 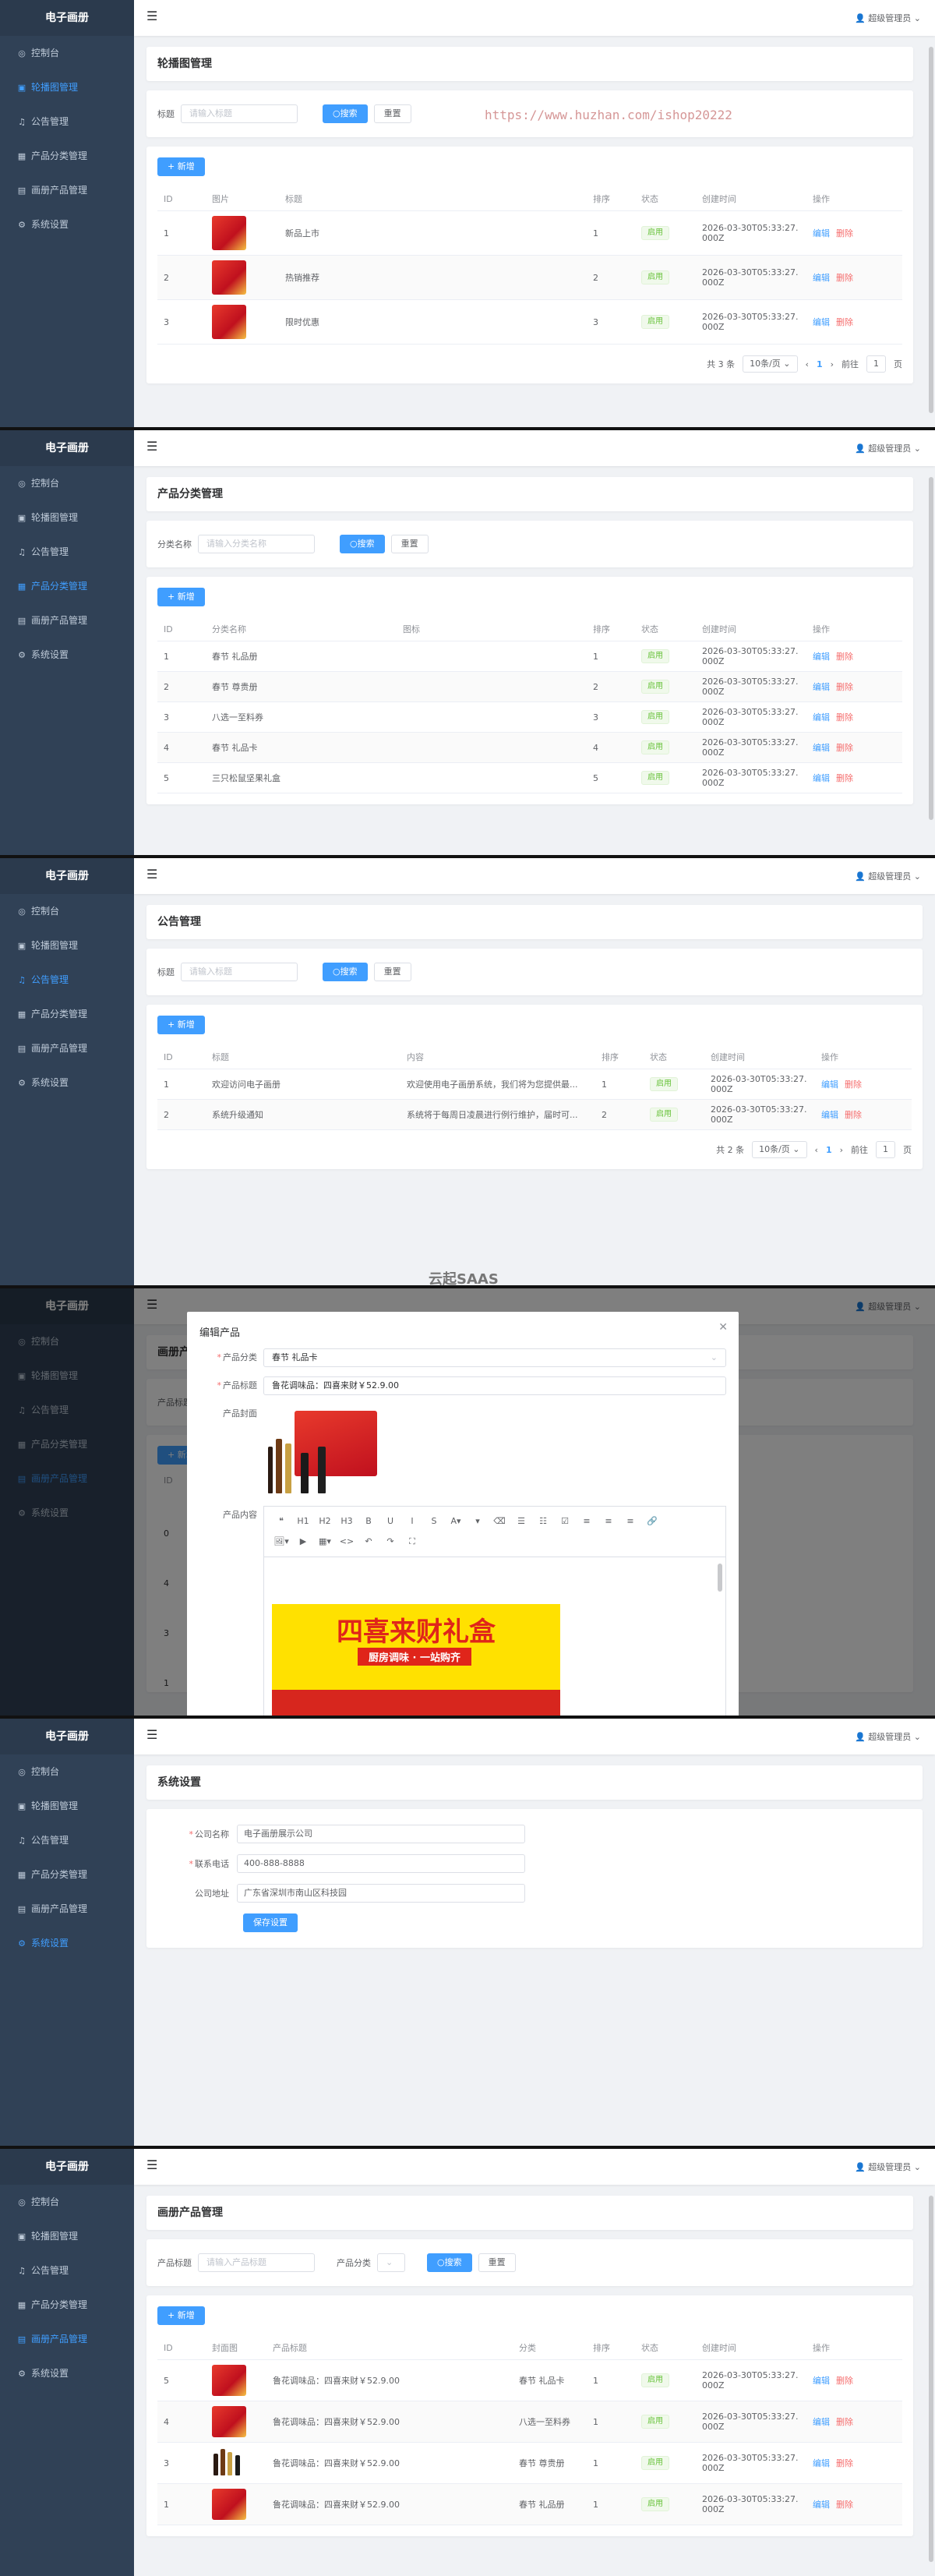 I want to click on redo-icon: ↷, so click(x=390, y=1542).